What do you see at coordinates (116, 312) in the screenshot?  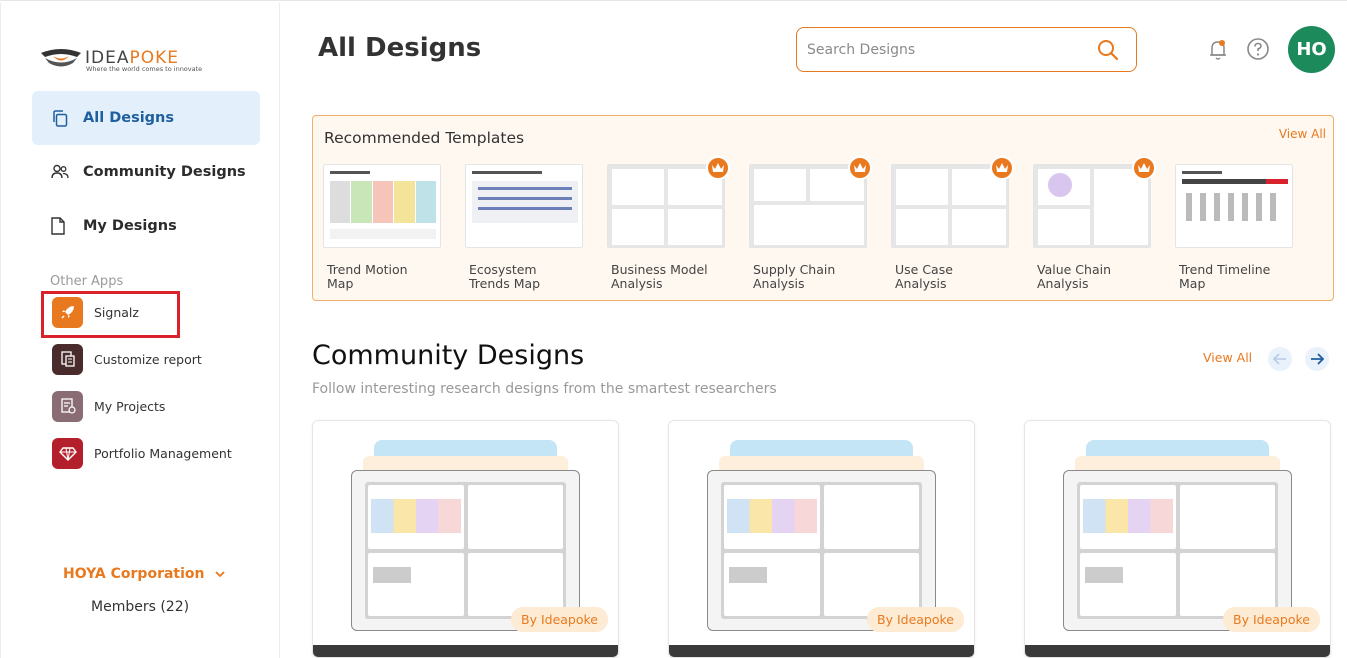 I see `app-label: Signalz` at bounding box center [116, 312].